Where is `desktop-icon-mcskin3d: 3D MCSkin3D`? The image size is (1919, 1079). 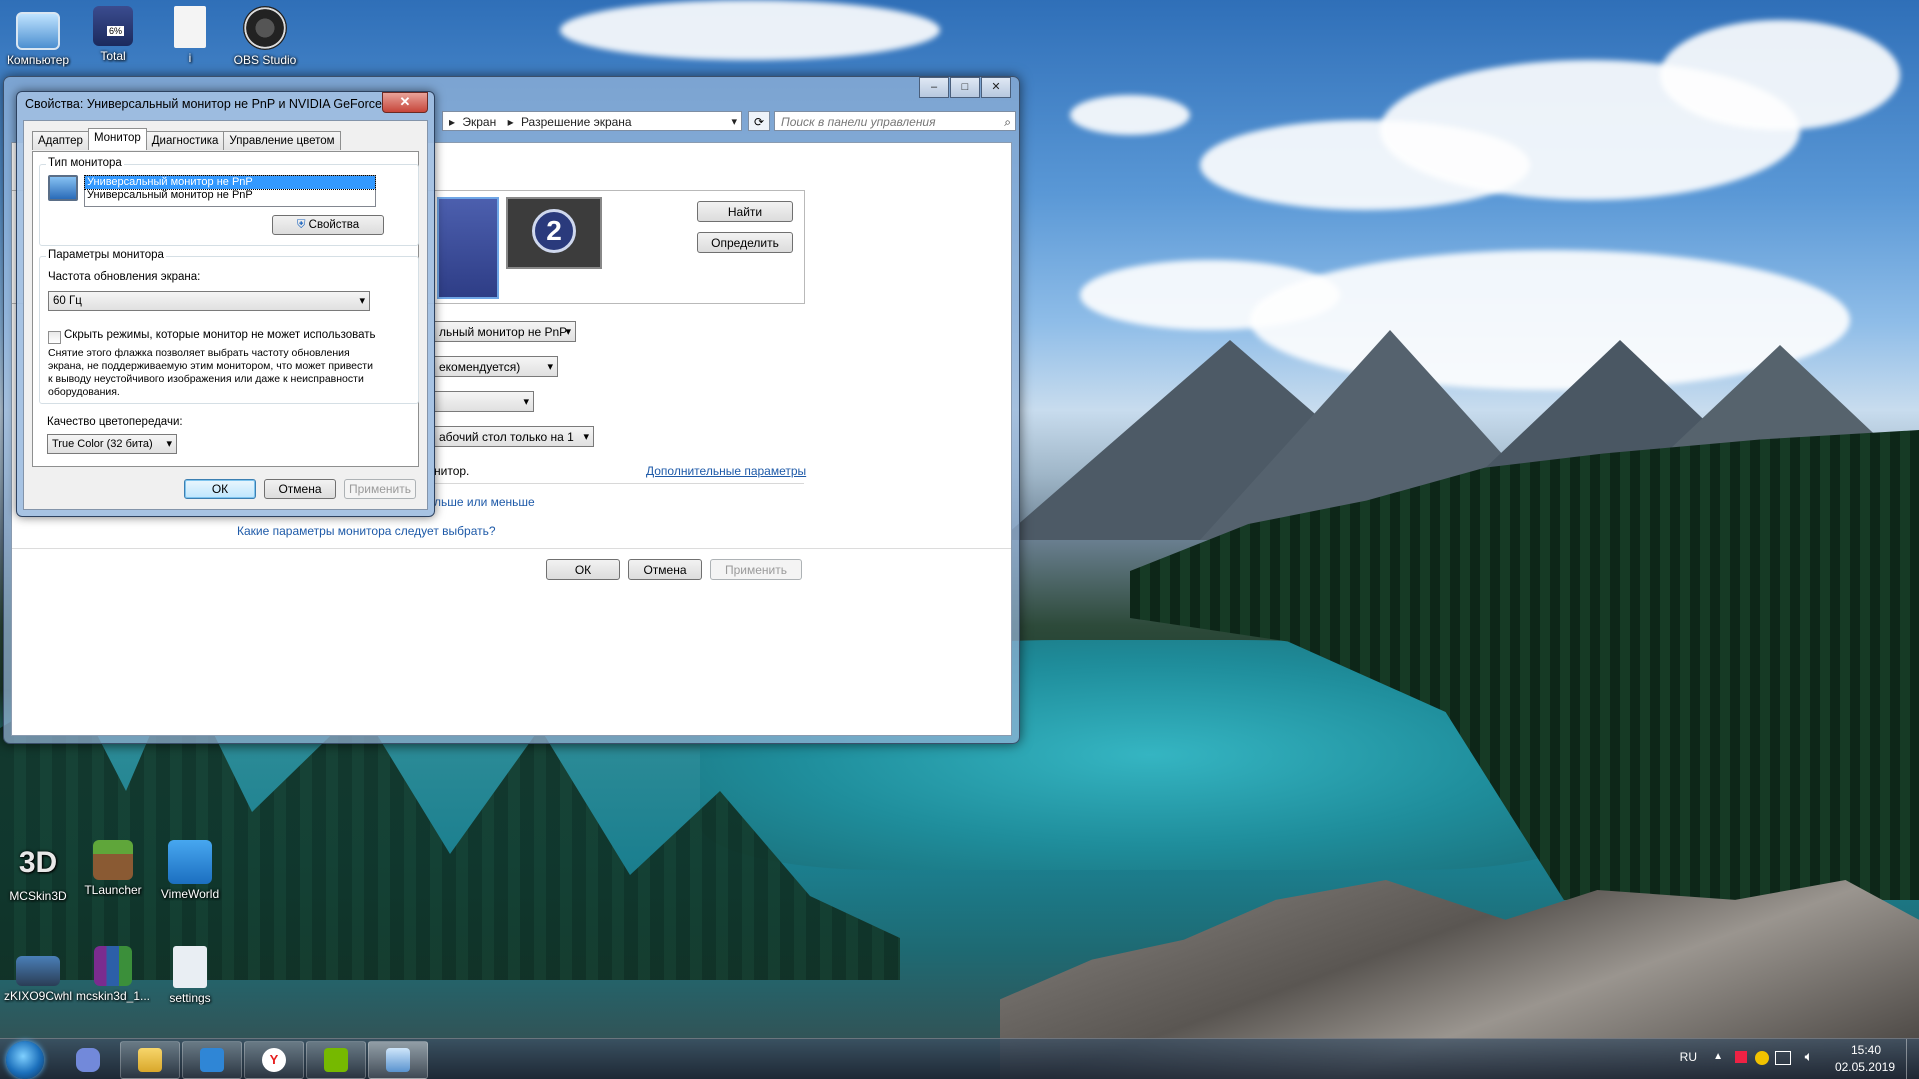
desktop-icon-mcskin3d: 3D MCSkin3D is located at coordinates (38, 871).